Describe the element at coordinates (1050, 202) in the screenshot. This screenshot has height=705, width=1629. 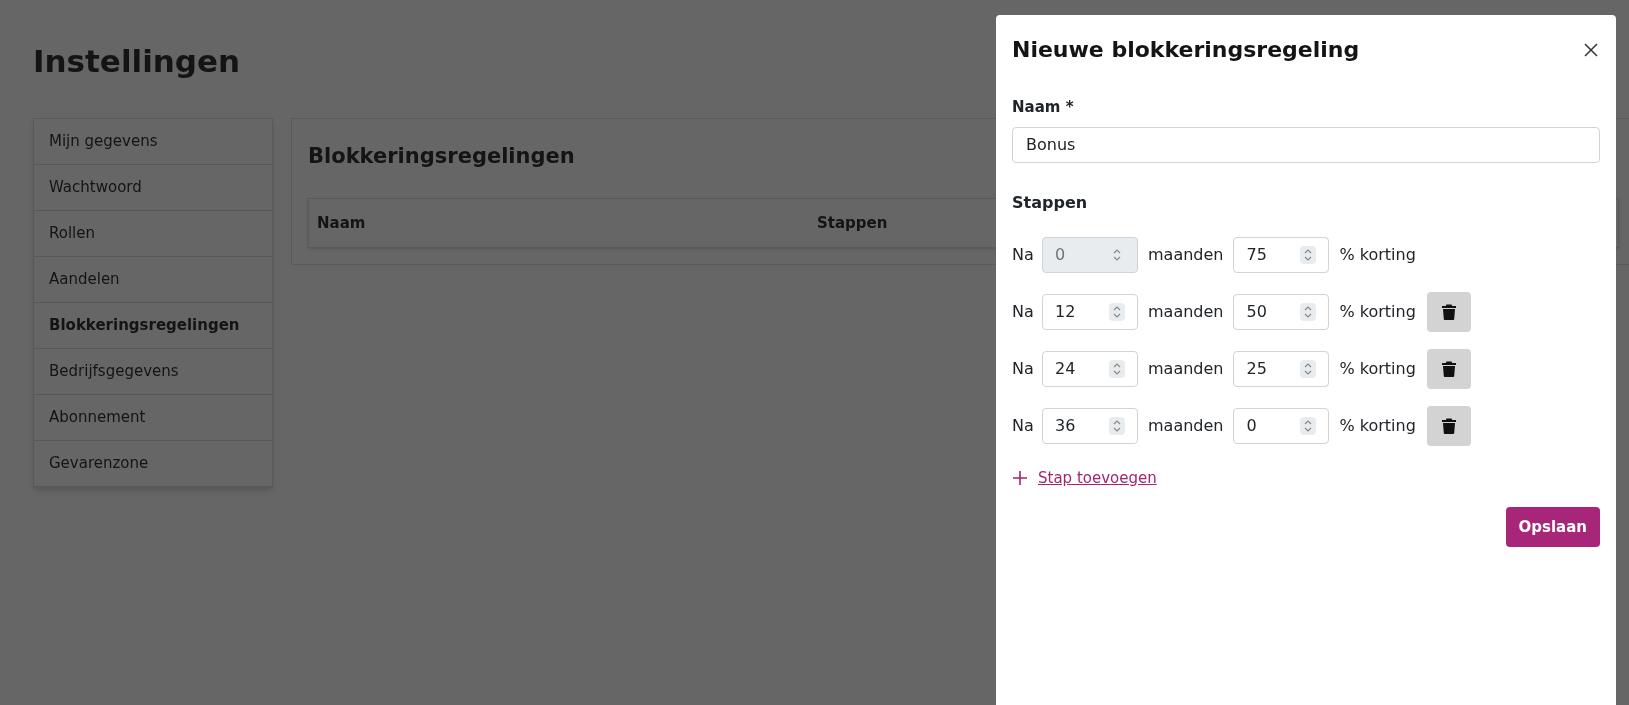
I see `steps-title: Stappen` at that location.